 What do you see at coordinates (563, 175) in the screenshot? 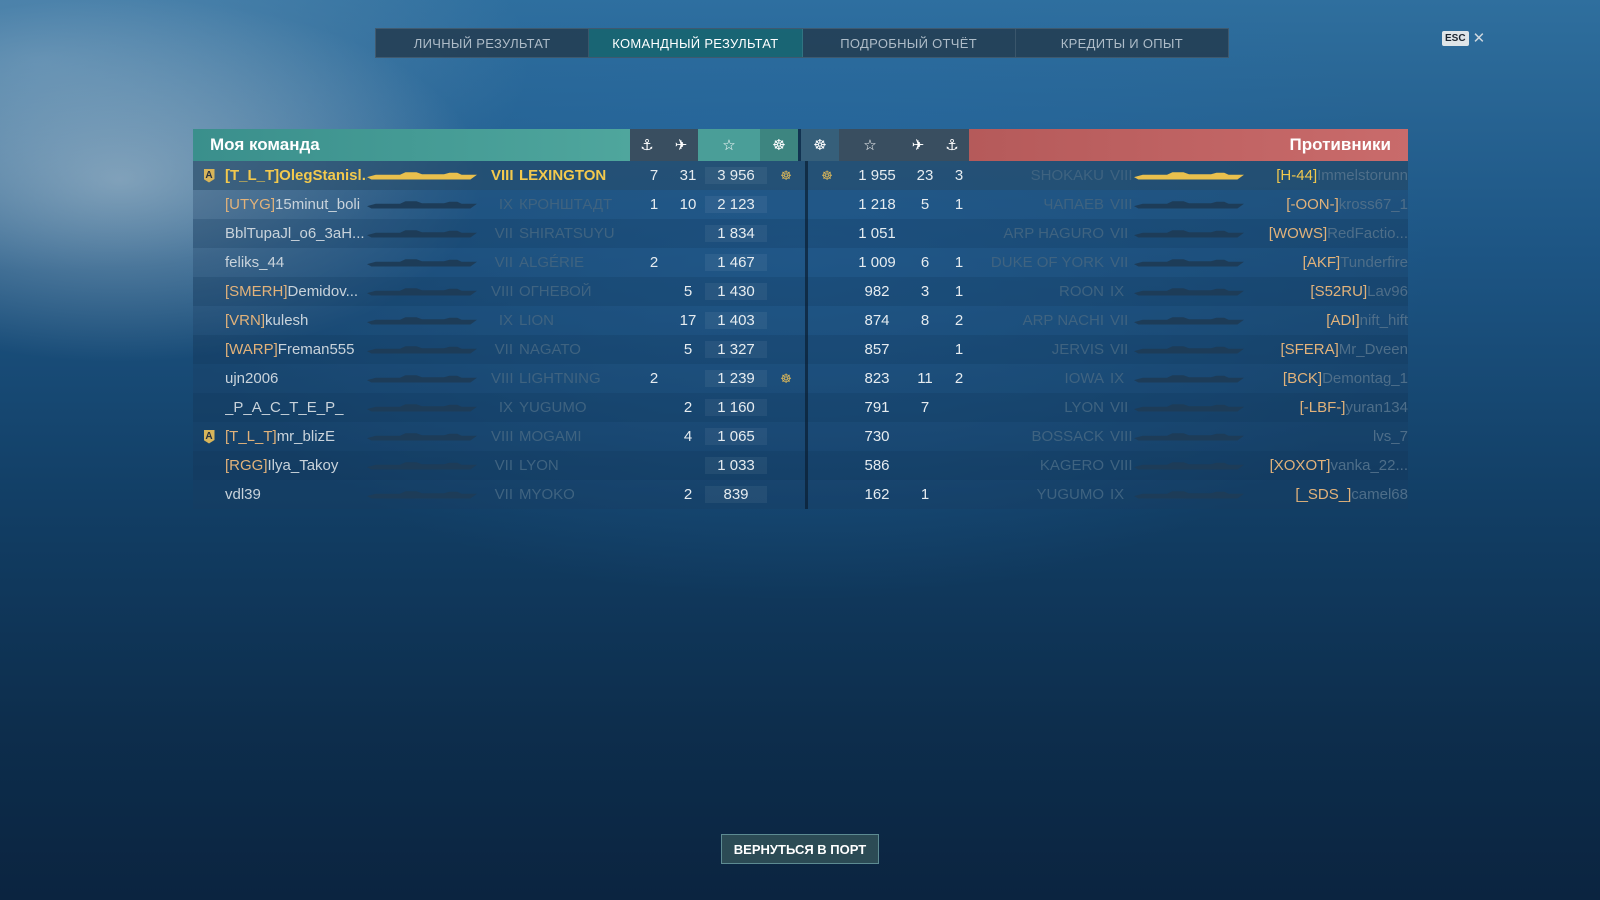
I see `ship-name: LEXINGTON` at bounding box center [563, 175].